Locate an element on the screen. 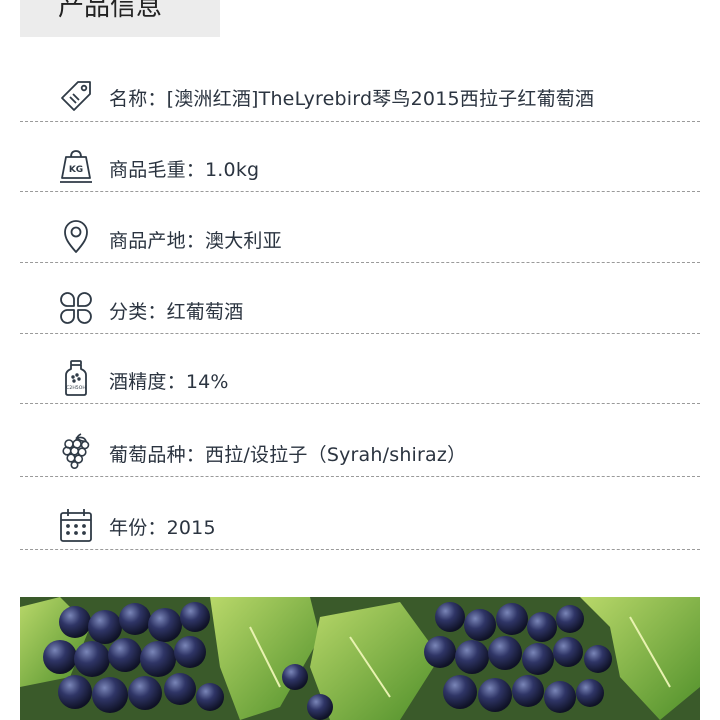 This screenshot has width=720, height=720. info-label: 商品产地： is located at coordinates (157, 241).